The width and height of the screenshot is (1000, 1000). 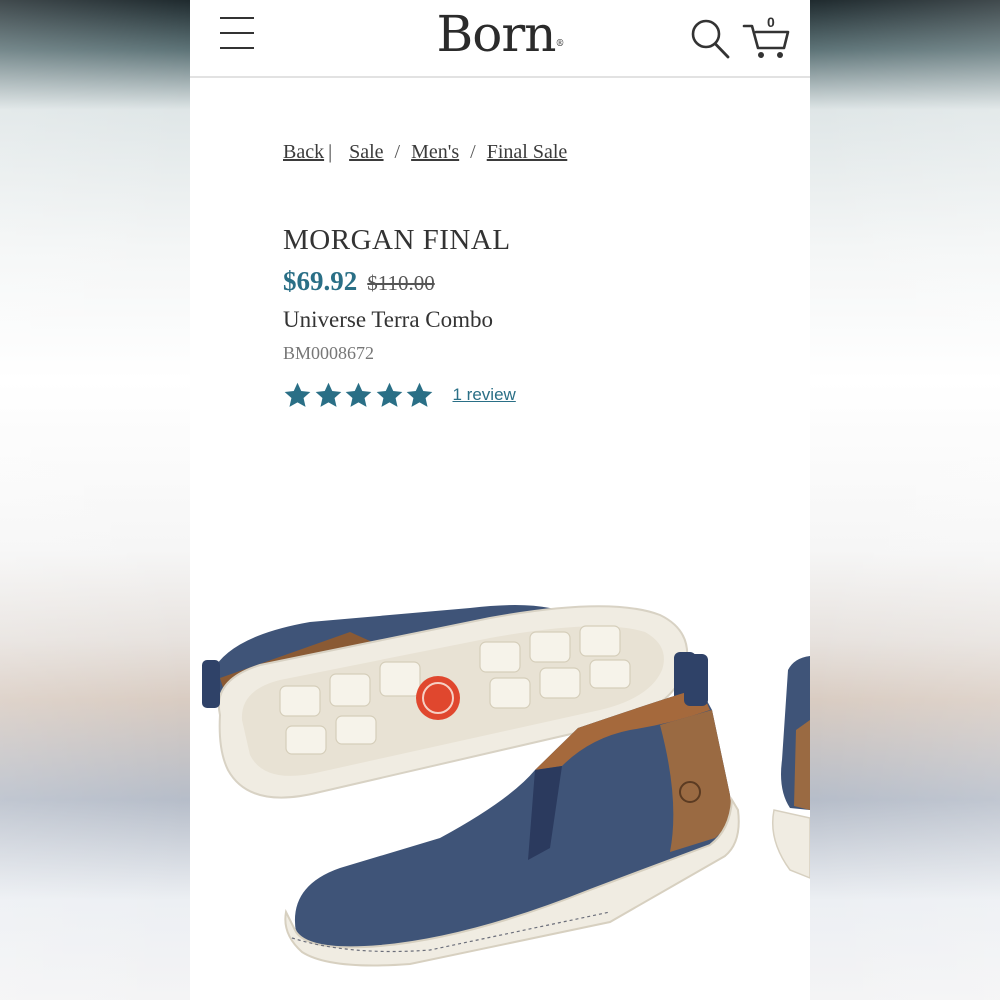 I want to click on breadcrumb: Back | Sale / Men's / Final Sale, so click(x=425, y=152).